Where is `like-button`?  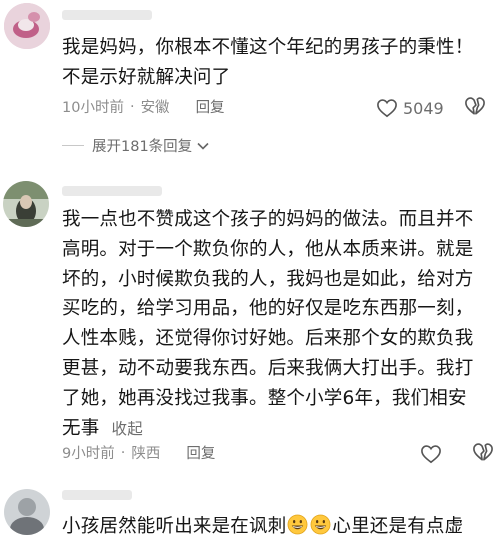
like-button is located at coordinates (433, 454).